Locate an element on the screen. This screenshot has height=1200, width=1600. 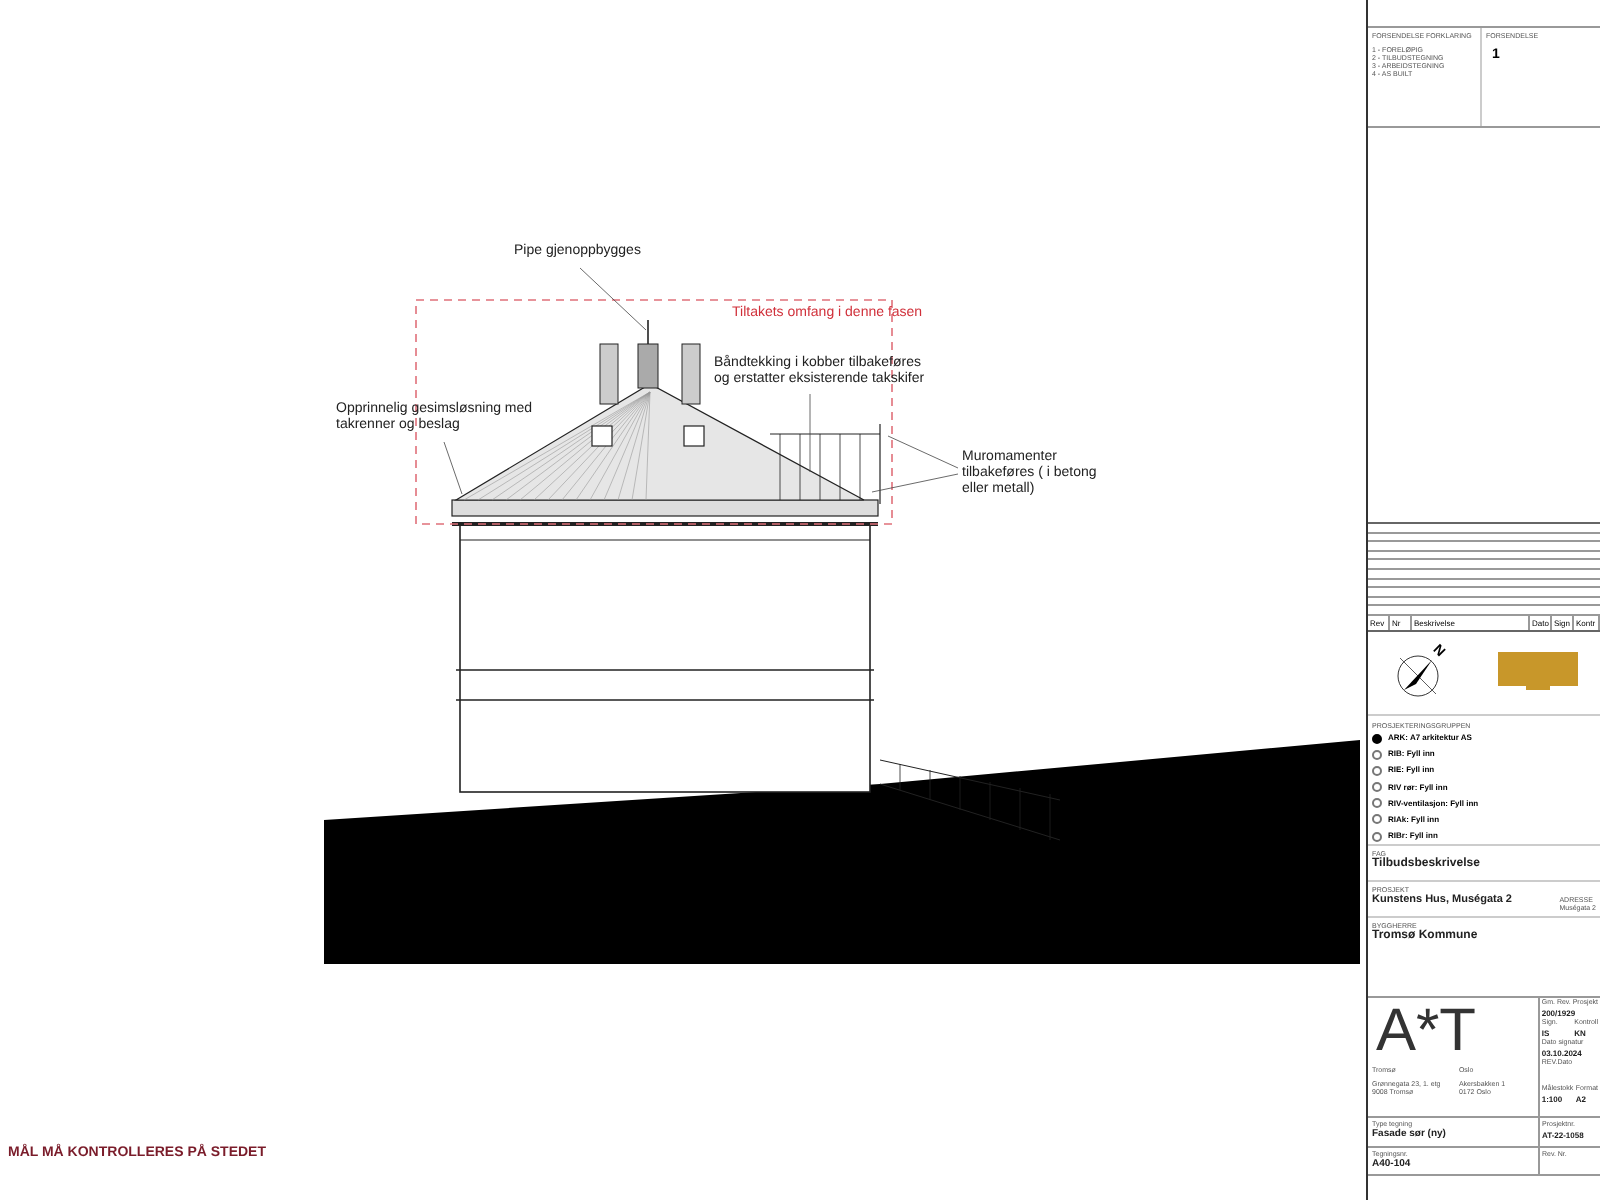
key-plan-drawing is located at coordinates (1537, 672).